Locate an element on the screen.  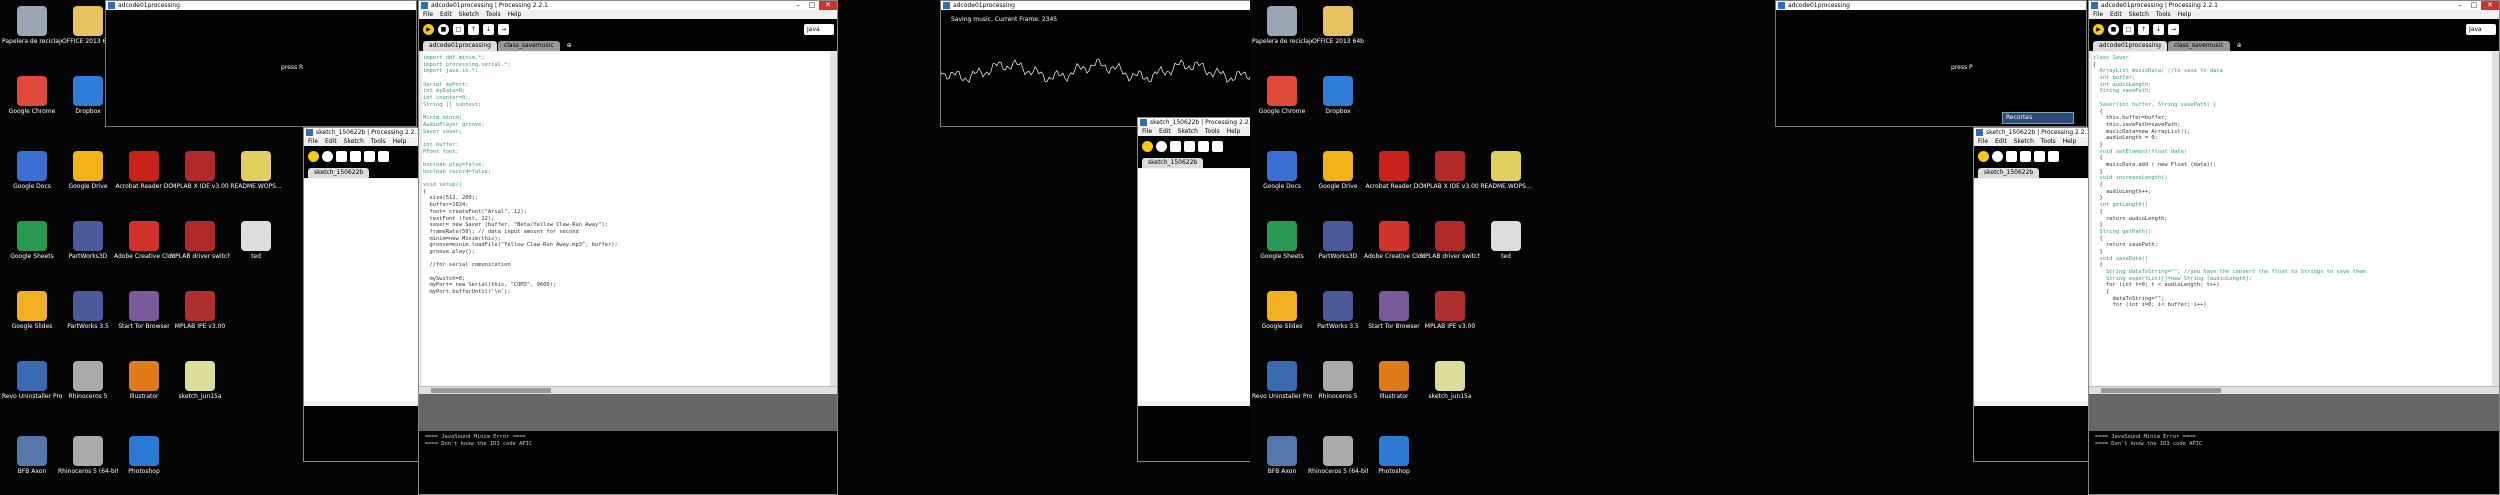
desktop-icon: sketch_jun15a is located at coordinates (200, 380).